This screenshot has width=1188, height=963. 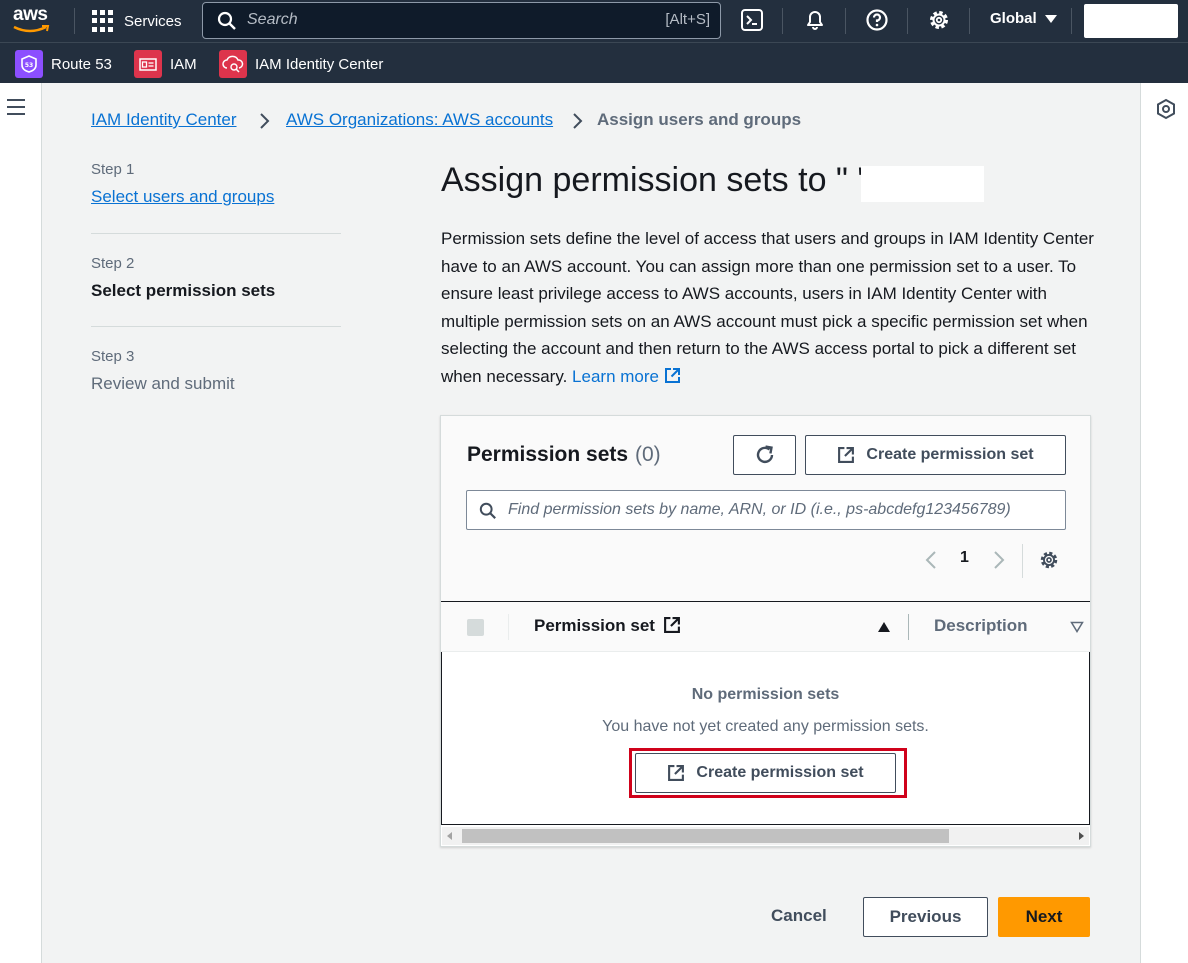 What do you see at coordinates (63, 64) in the screenshot?
I see `favorite-route53: 53 Route 53` at bounding box center [63, 64].